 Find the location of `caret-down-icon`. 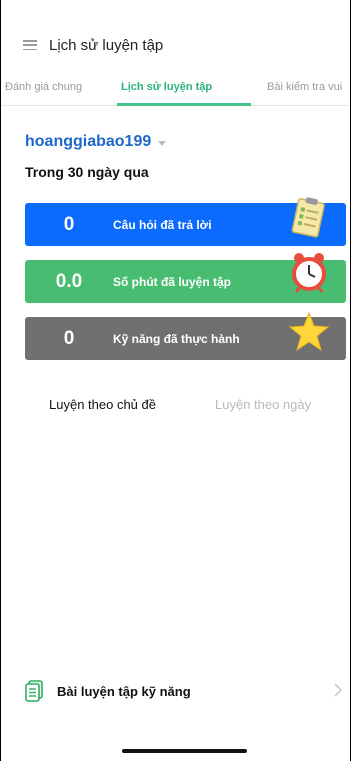

caret-down-icon is located at coordinates (162, 143).